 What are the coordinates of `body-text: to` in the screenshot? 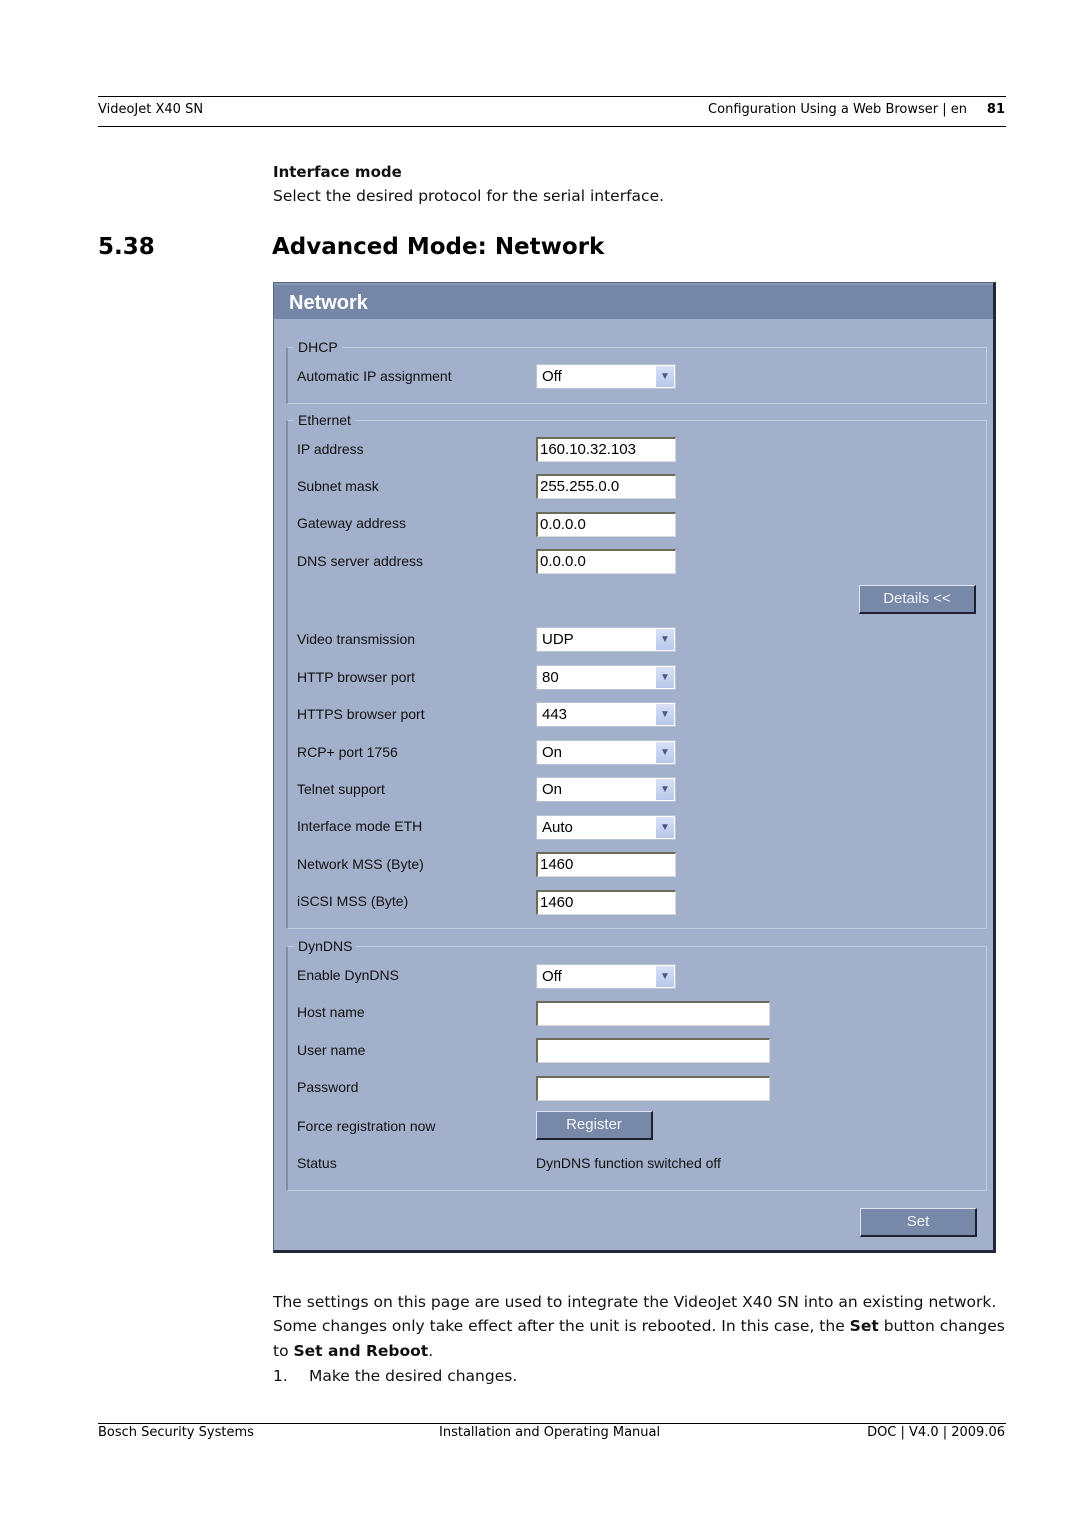 It's located at (283, 1351).